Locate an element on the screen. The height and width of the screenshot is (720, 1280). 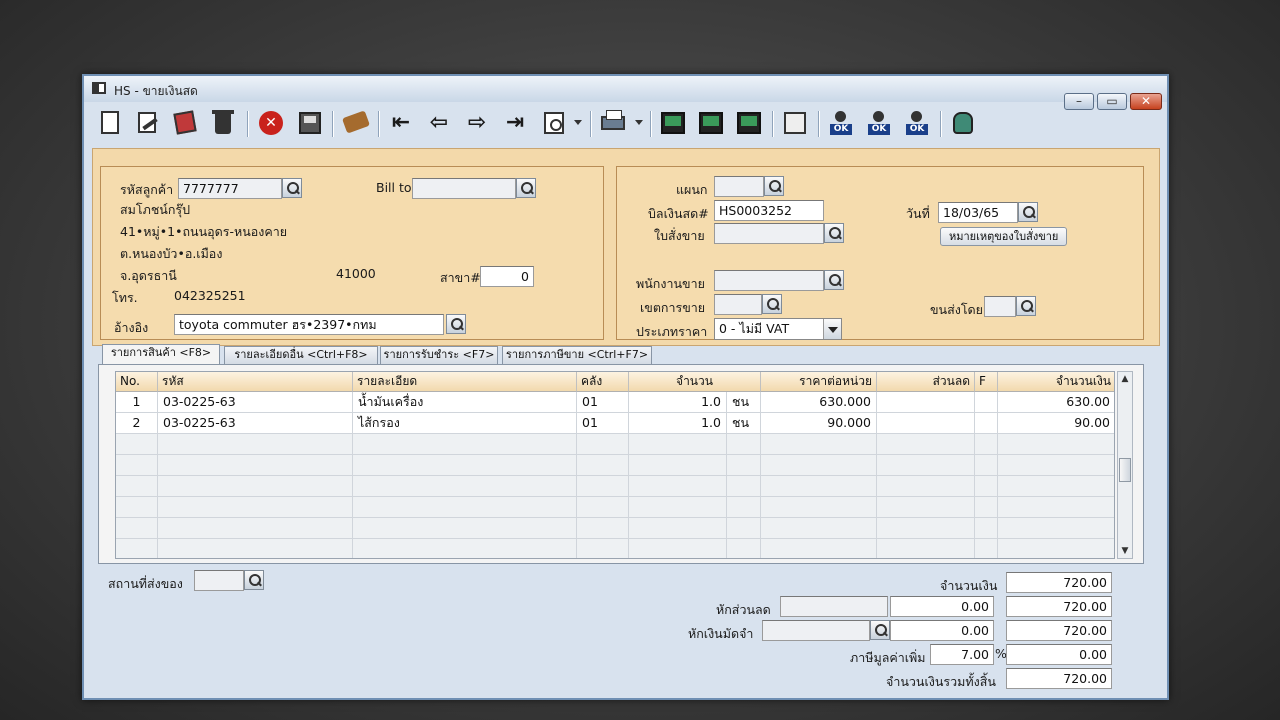
sales-area-field is located at coordinates (738, 304).